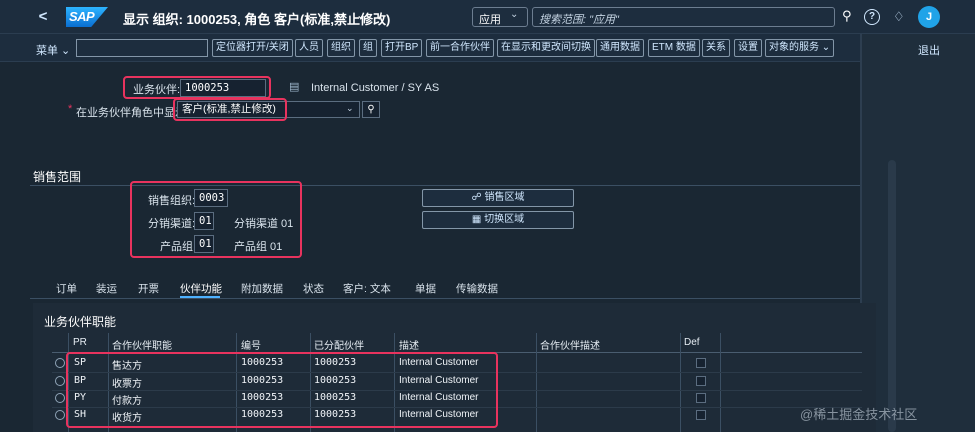 This screenshot has height=432, width=975. What do you see at coordinates (570, 344) in the screenshot?
I see `column-header-partner-description: 合作伙伴描述` at bounding box center [570, 344].